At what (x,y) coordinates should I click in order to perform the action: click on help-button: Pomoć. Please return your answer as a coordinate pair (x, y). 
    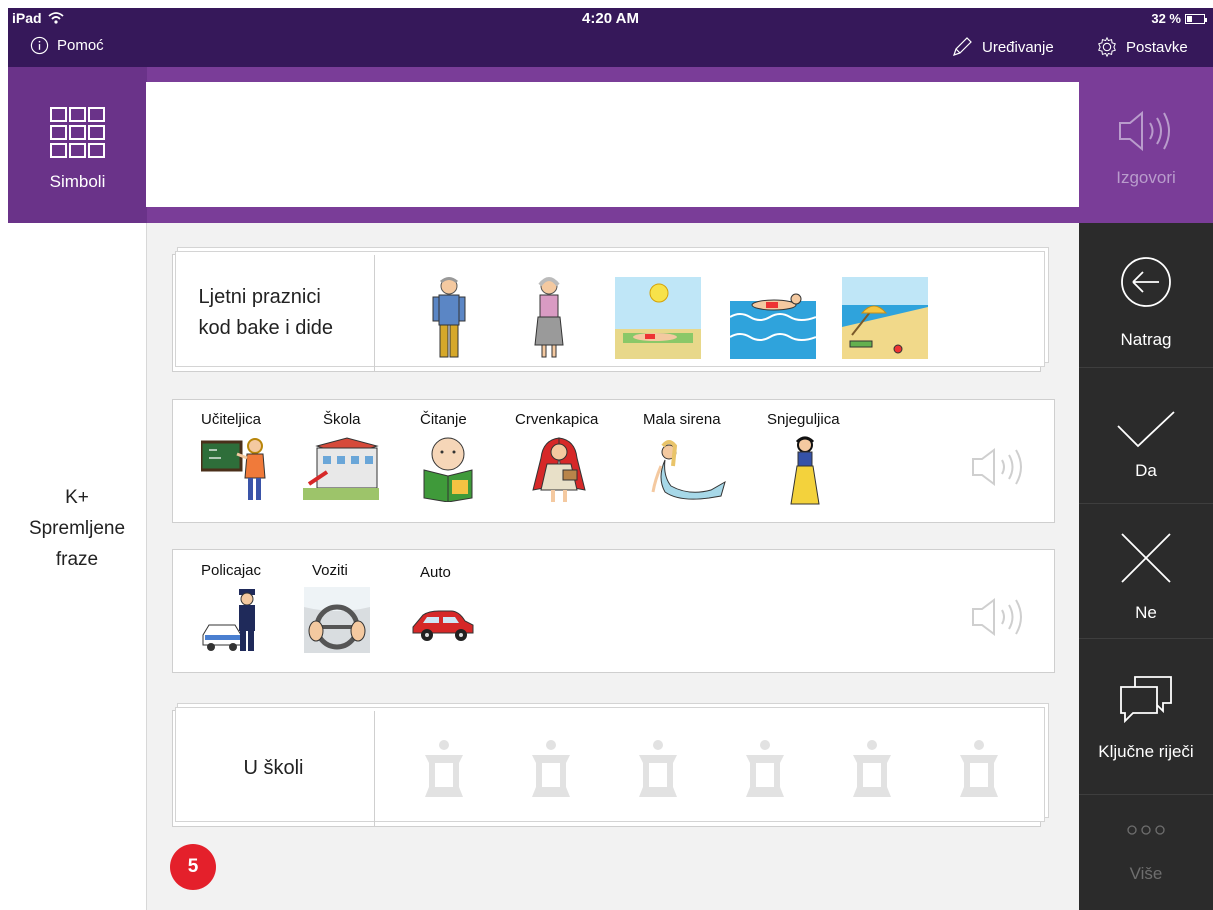
    Looking at the image, I should click on (67, 45).